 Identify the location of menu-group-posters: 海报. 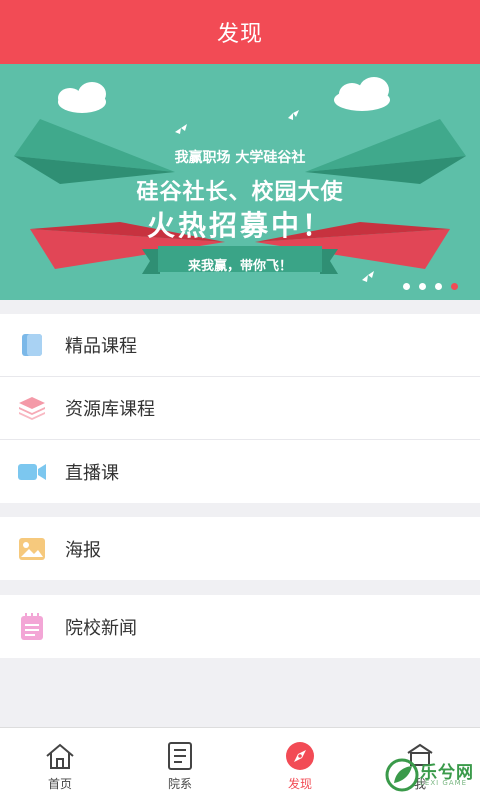
(240, 548).